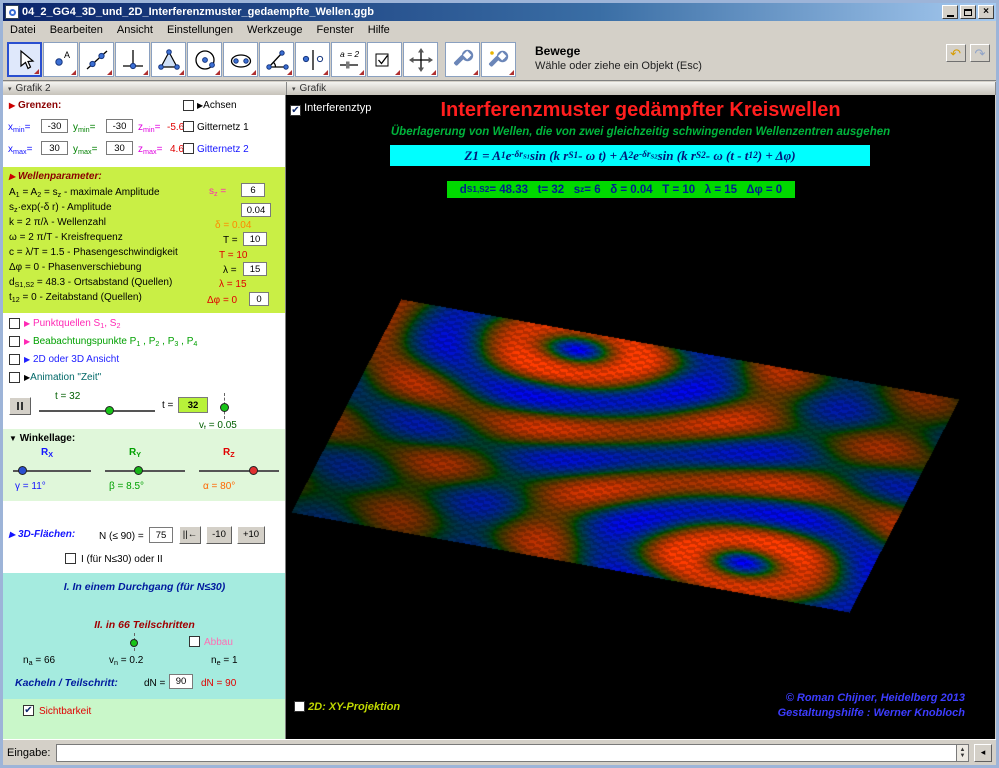 Image resolution: width=999 pixels, height=768 pixels. I want to click on tool-custom1-button, so click(462, 59).